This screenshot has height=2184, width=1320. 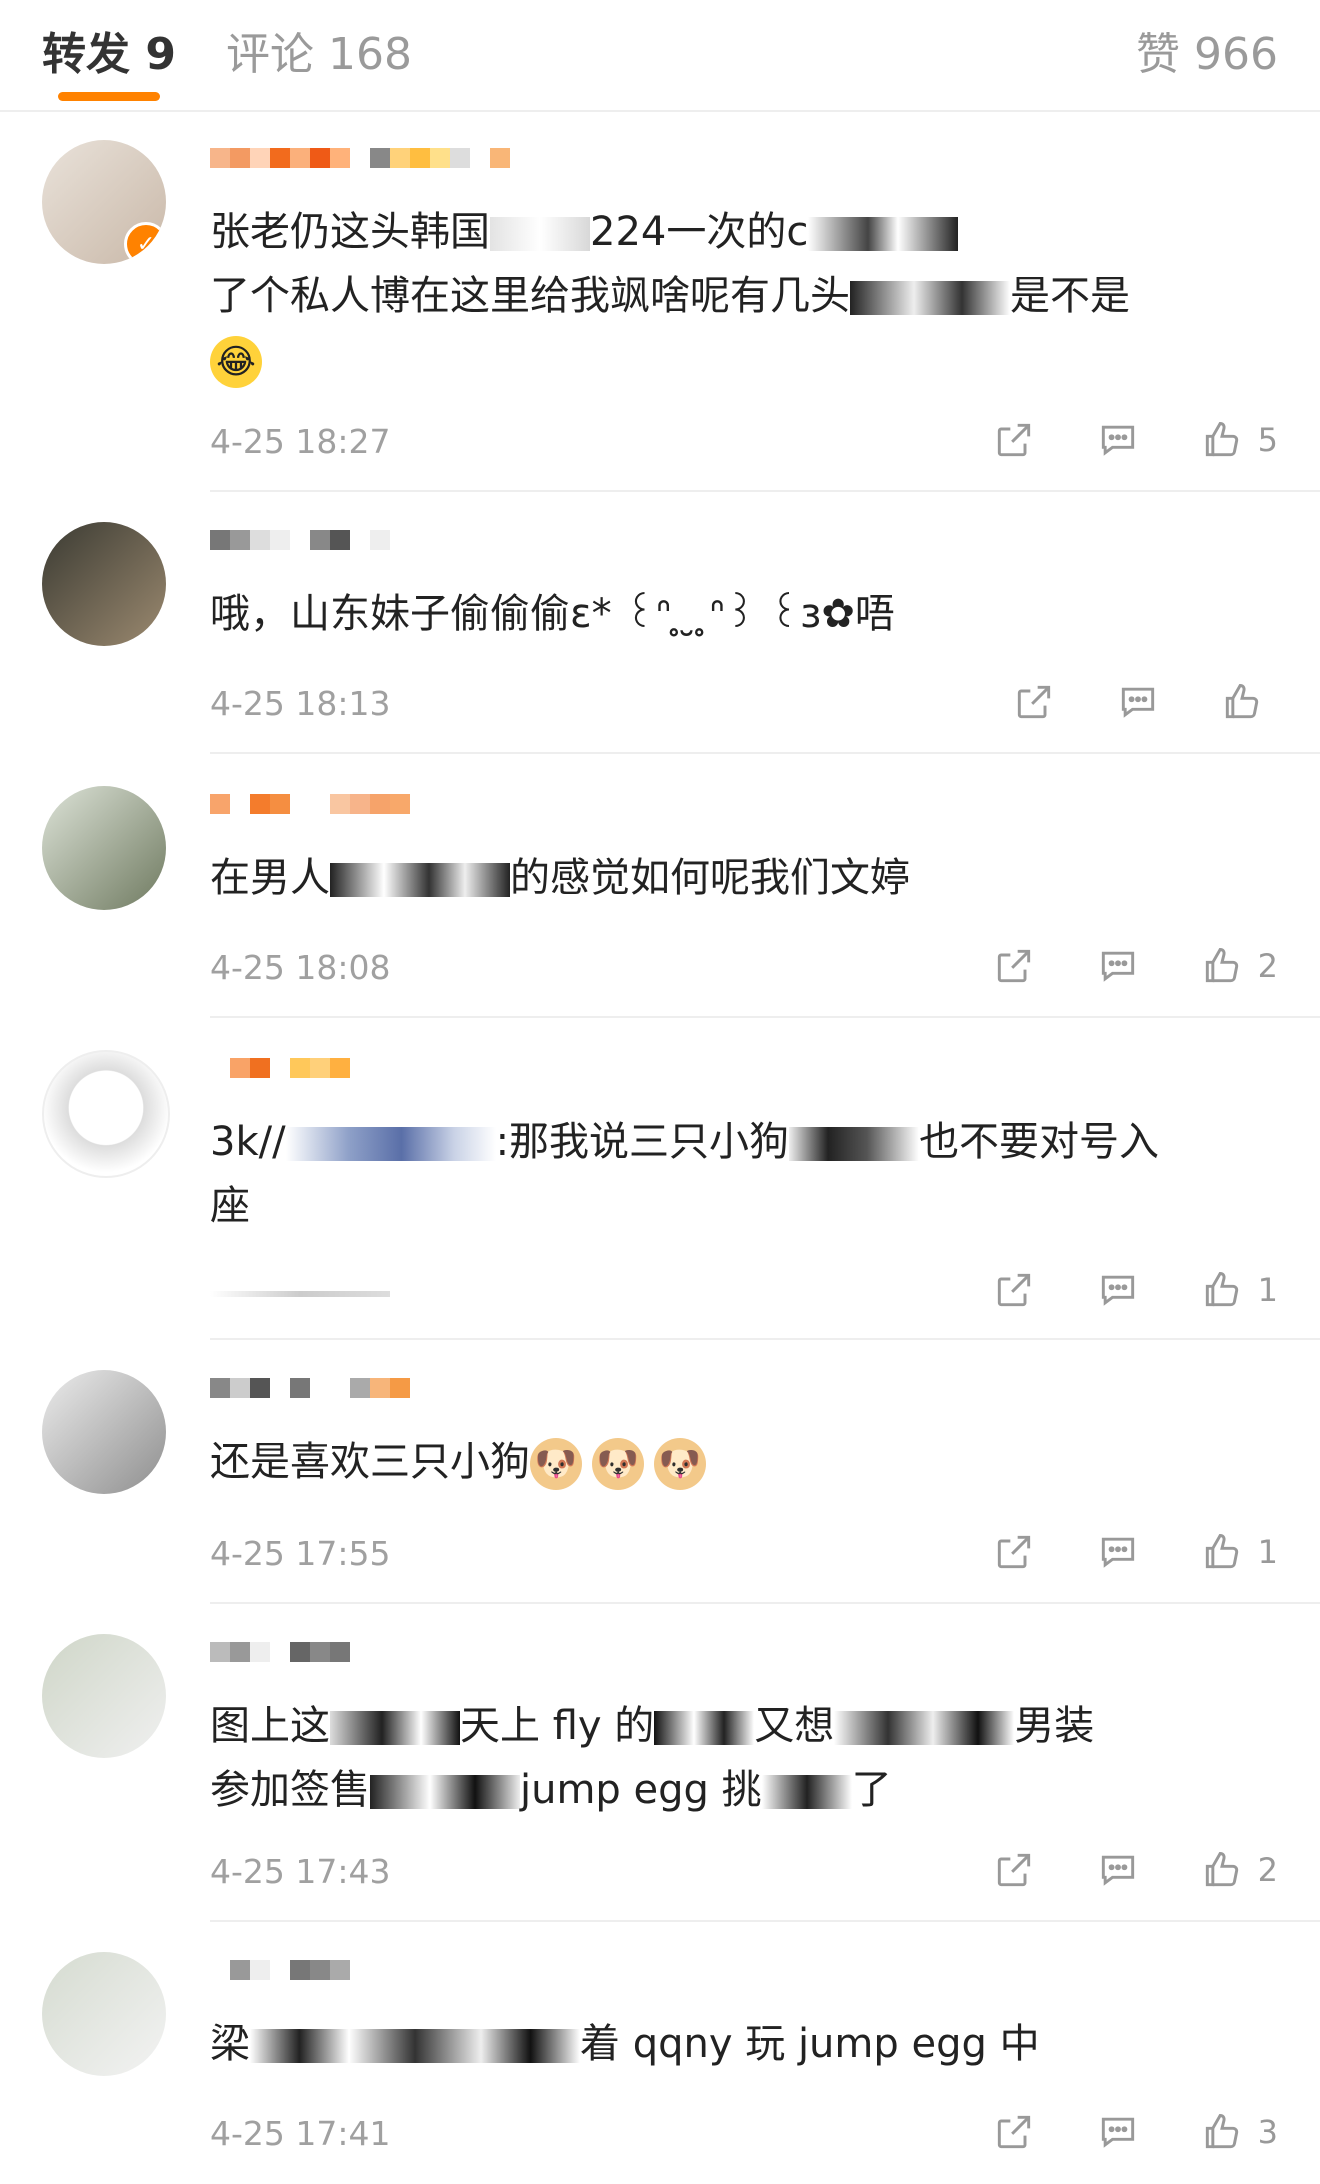 I want to click on comment-text: 哦，山东妹子偷偷偷ε* ꒰ᐢ ̥ ̮ ̥ᐢ꒱ ꒰ɜ✿唔, so click(x=552, y=614).